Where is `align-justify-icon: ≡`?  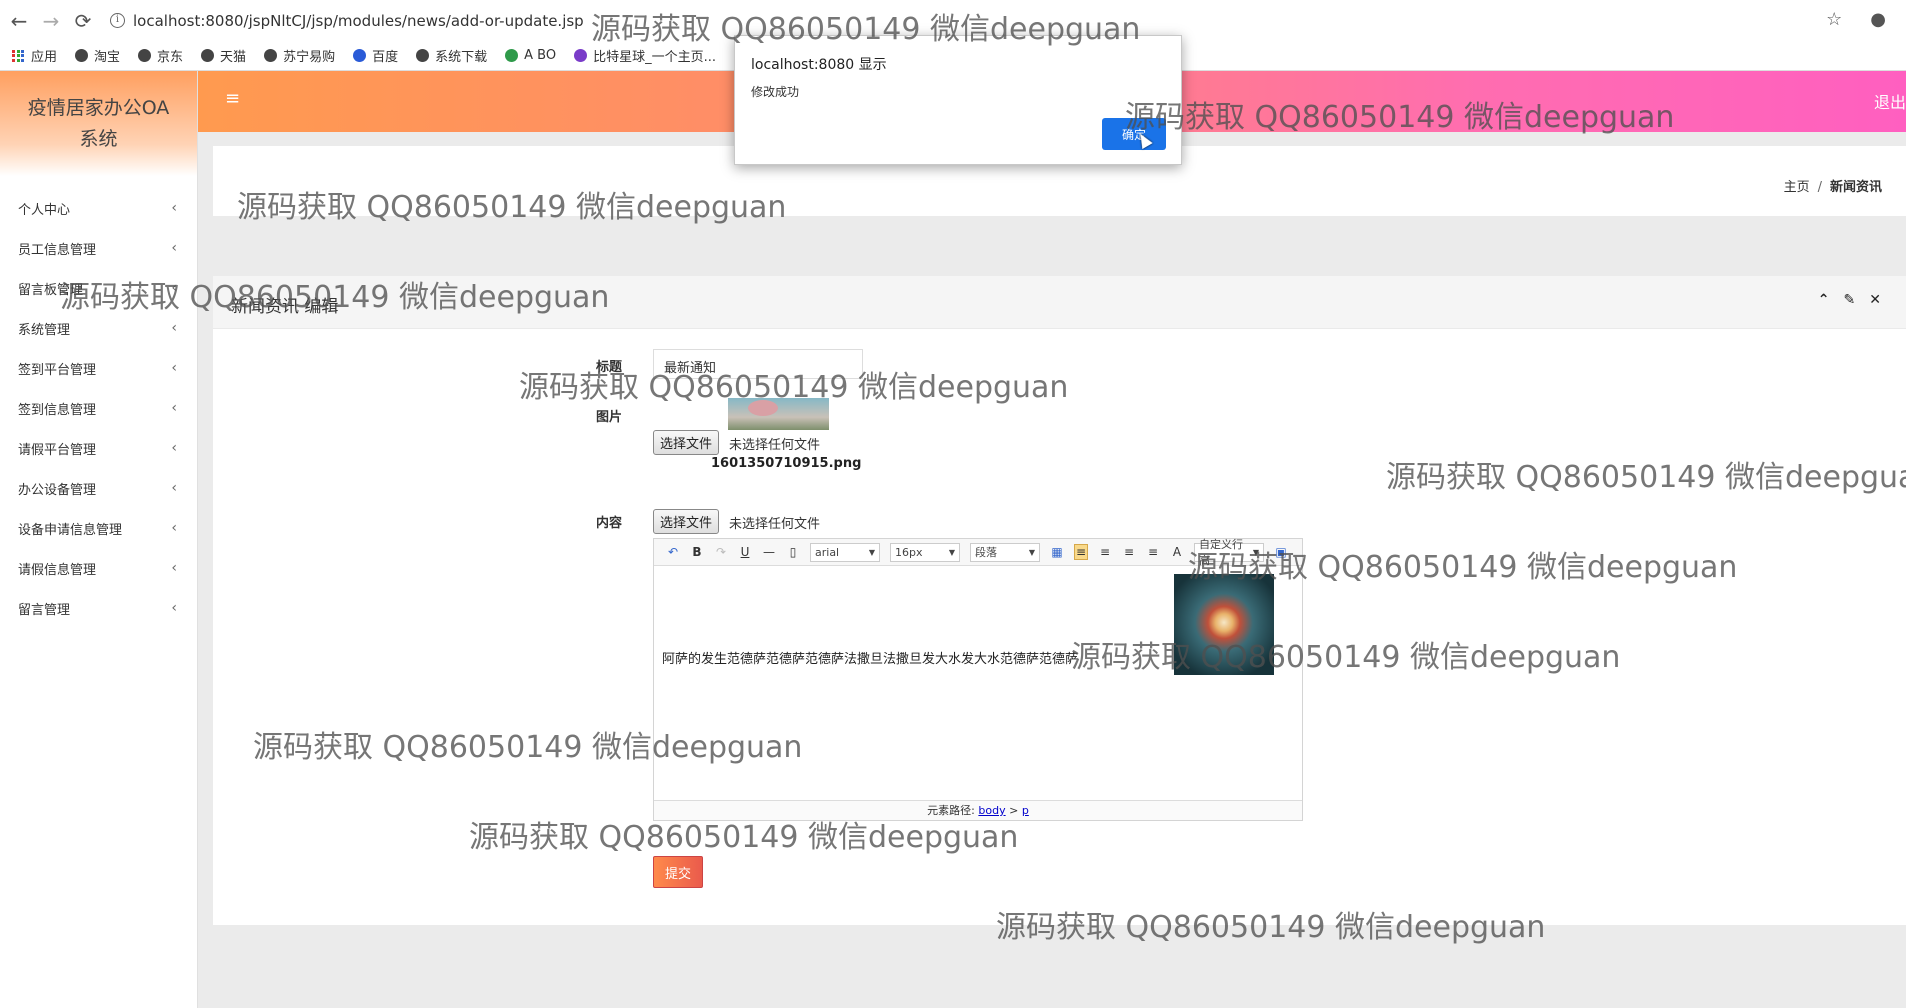
align-justify-icon: ≡ is located at coordinates (1153, 552).